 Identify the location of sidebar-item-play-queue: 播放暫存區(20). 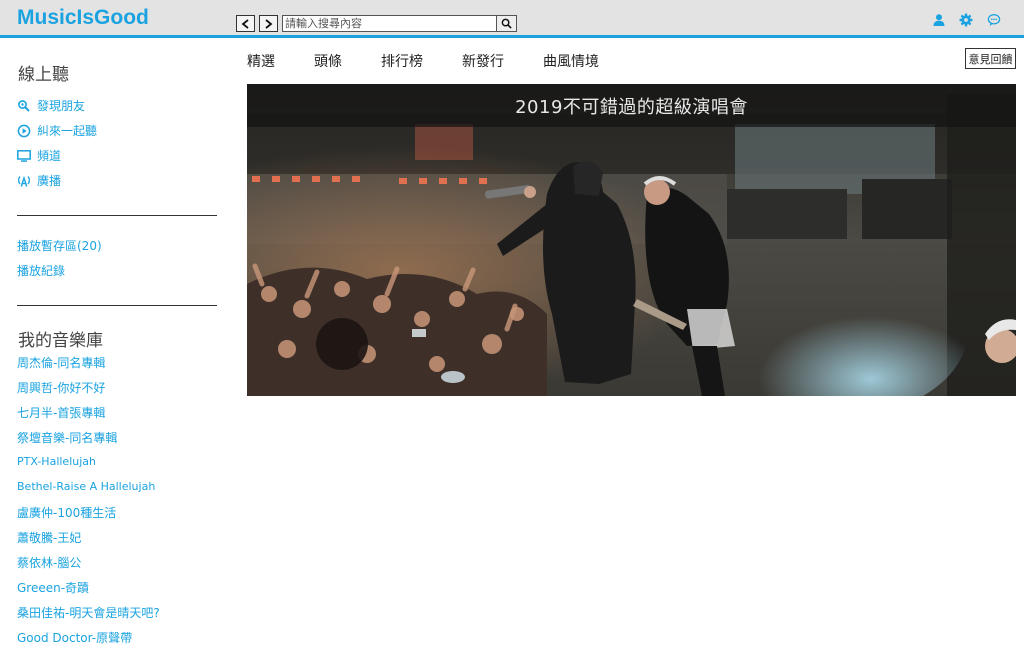
(59, 245).